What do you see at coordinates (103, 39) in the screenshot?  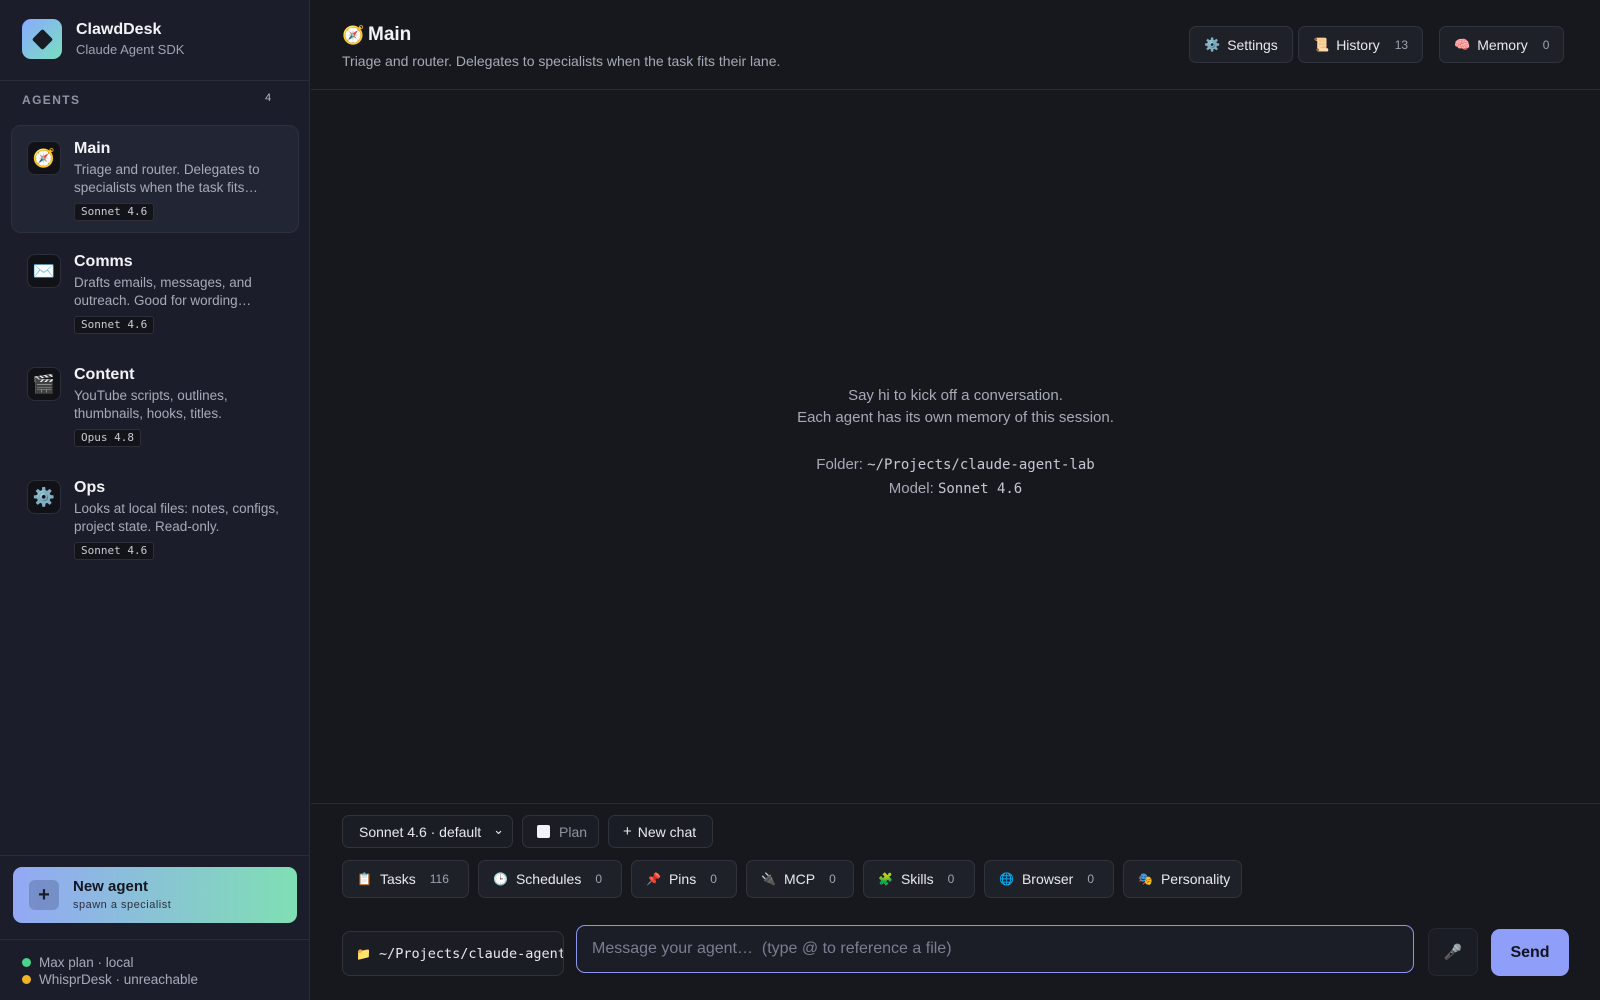 I see `brand: ClawdDesk Claude Agent SDK` at bounding box center [103, 39].